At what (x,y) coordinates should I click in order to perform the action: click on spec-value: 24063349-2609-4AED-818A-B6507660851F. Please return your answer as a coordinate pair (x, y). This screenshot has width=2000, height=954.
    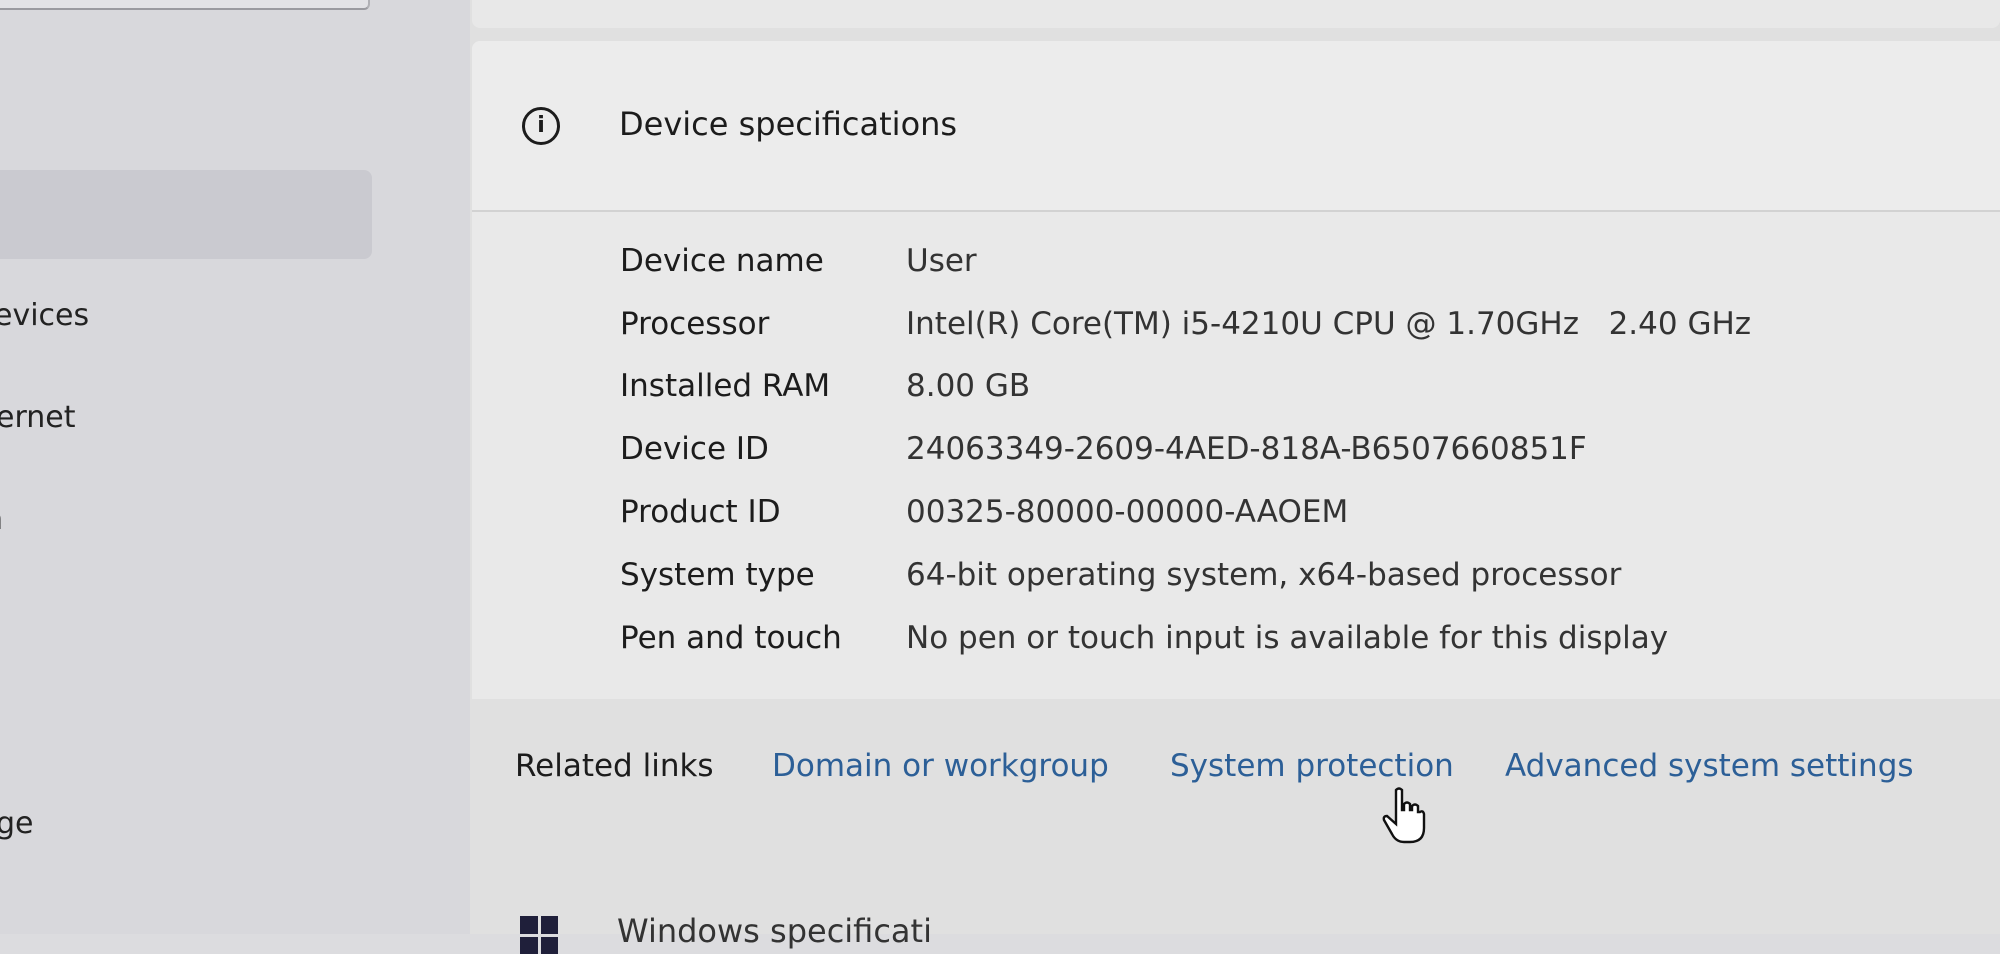
    Looking at the image, I should click on (1246, 449).